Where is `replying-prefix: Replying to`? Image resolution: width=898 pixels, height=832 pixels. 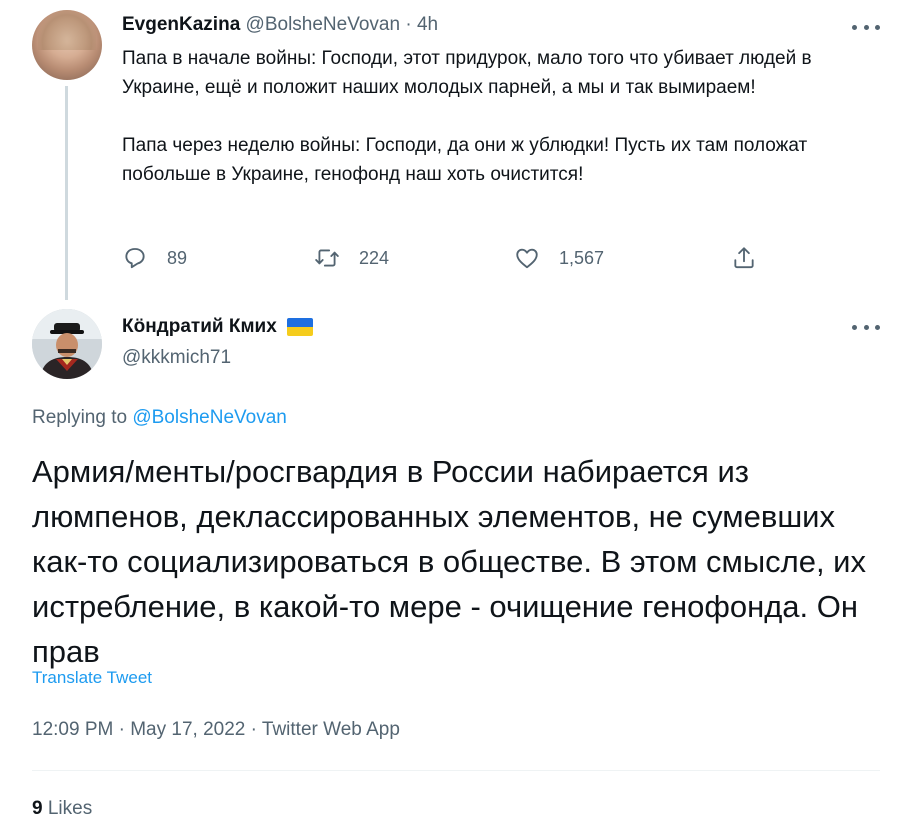
replying-prefix: Replying to is located at coordinates (80, 417).